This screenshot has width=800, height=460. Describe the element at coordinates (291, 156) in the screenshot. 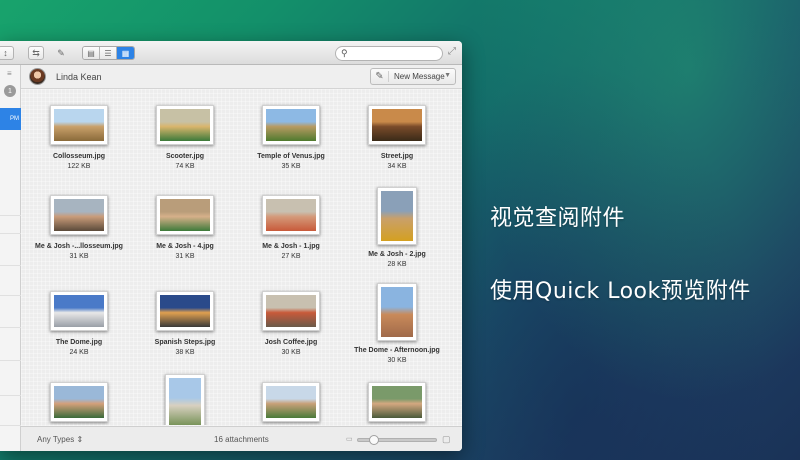

I see `attachment-name: Temple of Venus.jpg` at that location.